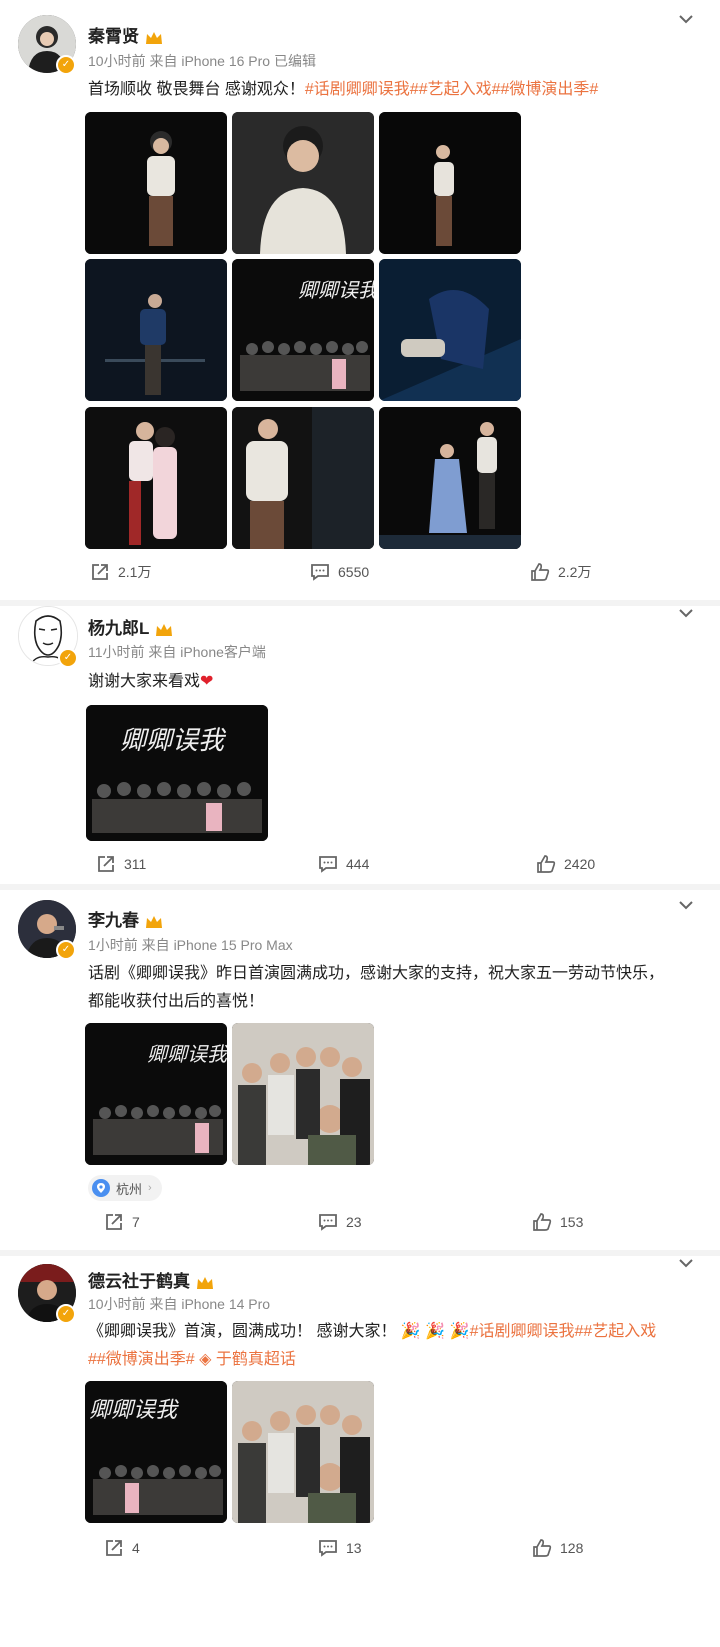  Describe the element at coordinates (136, 1548) in the screenshot. I see `repost-count: 4` at that location.